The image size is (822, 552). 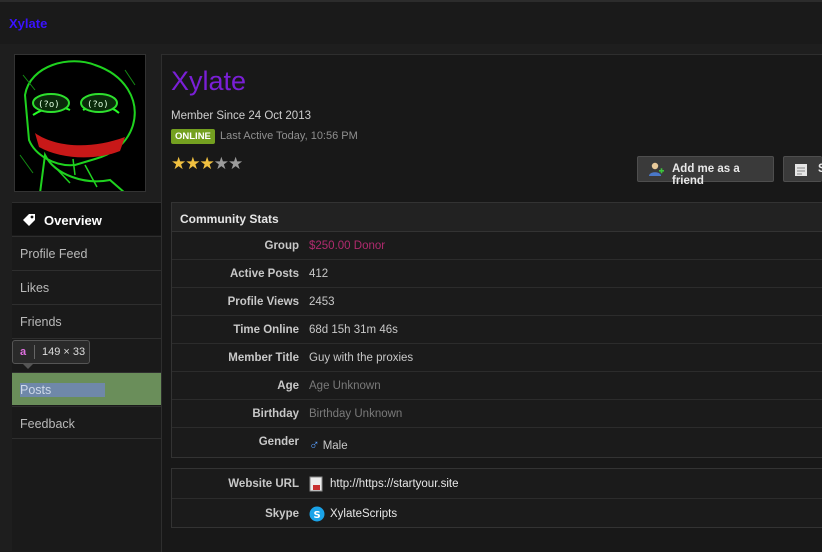 What do you see at coordinates (263, 302) in the screenshot?
I see `stat-label: Profile Views` at bounding box center [263, 302].